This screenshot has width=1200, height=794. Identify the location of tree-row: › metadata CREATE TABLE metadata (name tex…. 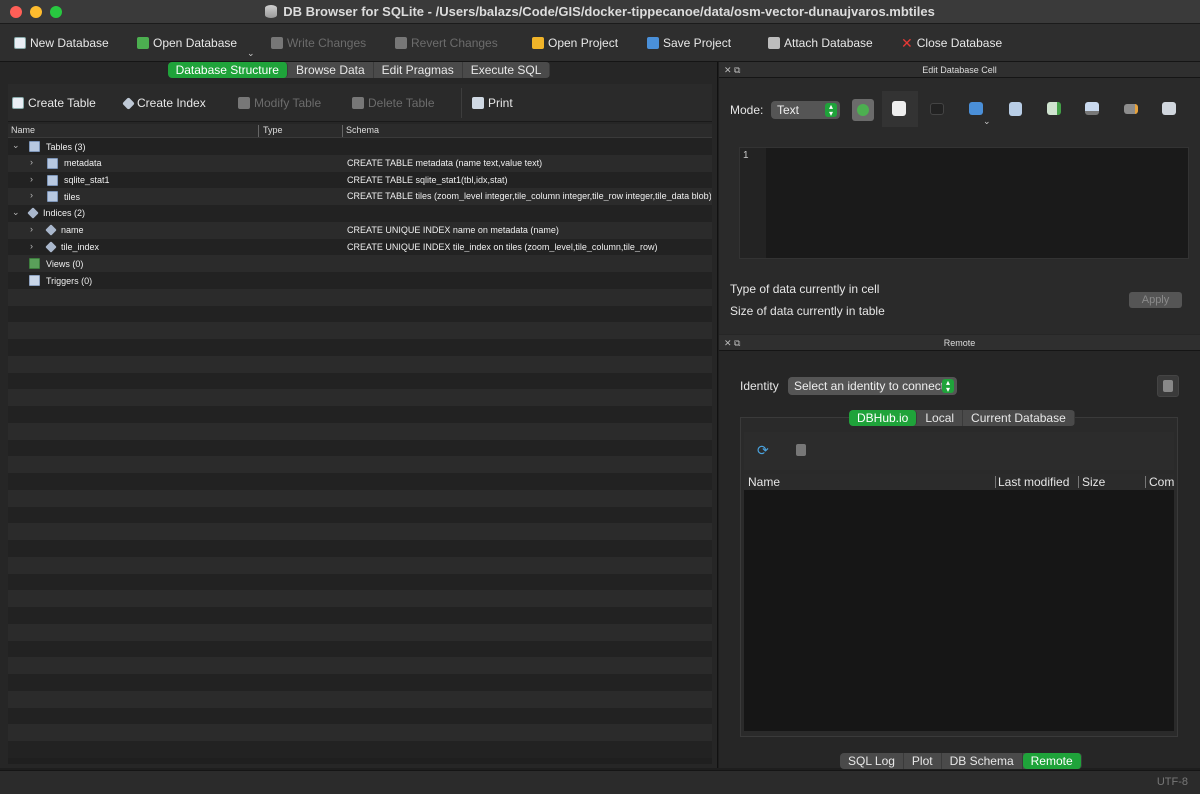
(360, 163).